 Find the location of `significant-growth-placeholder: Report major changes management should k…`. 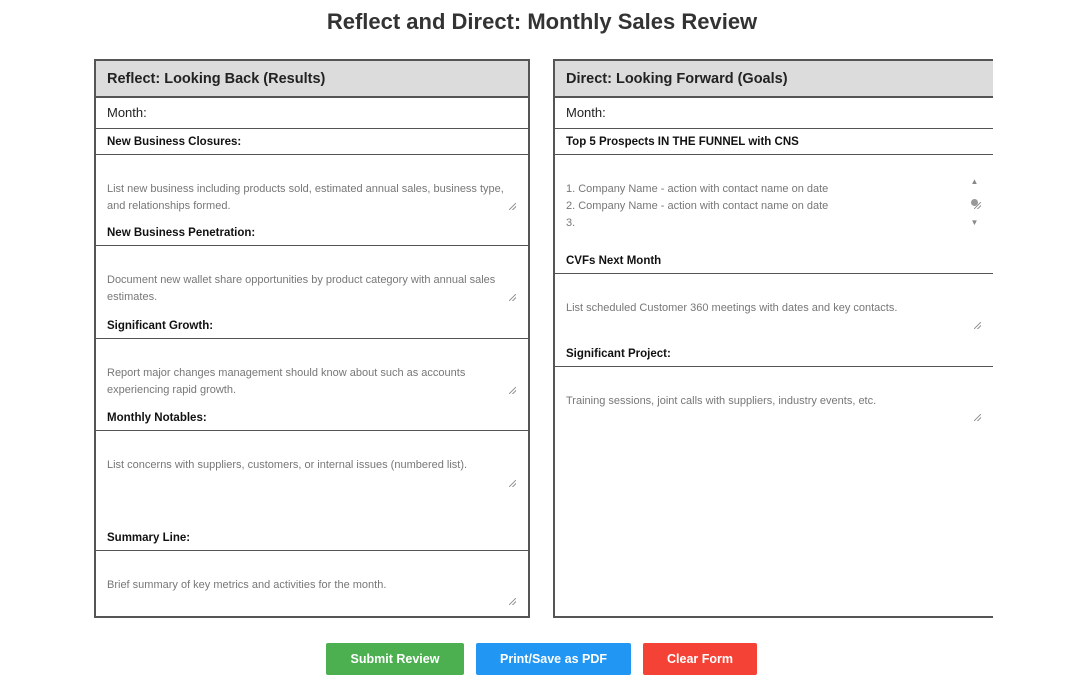

significant-growth-placeholder: Report major changes management should k… is located at coordinates (286, 381).